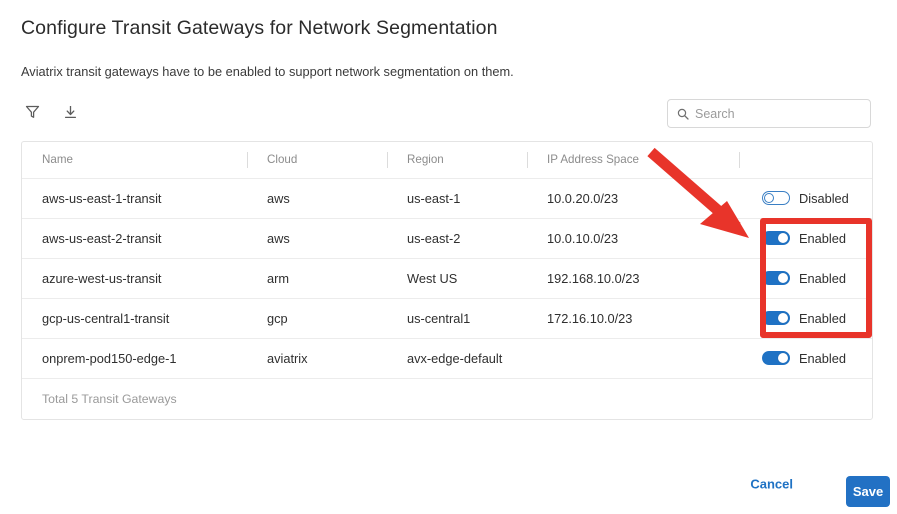  I want to click on cell-name: onprem-pod150-edge-1, so click(134, 358).